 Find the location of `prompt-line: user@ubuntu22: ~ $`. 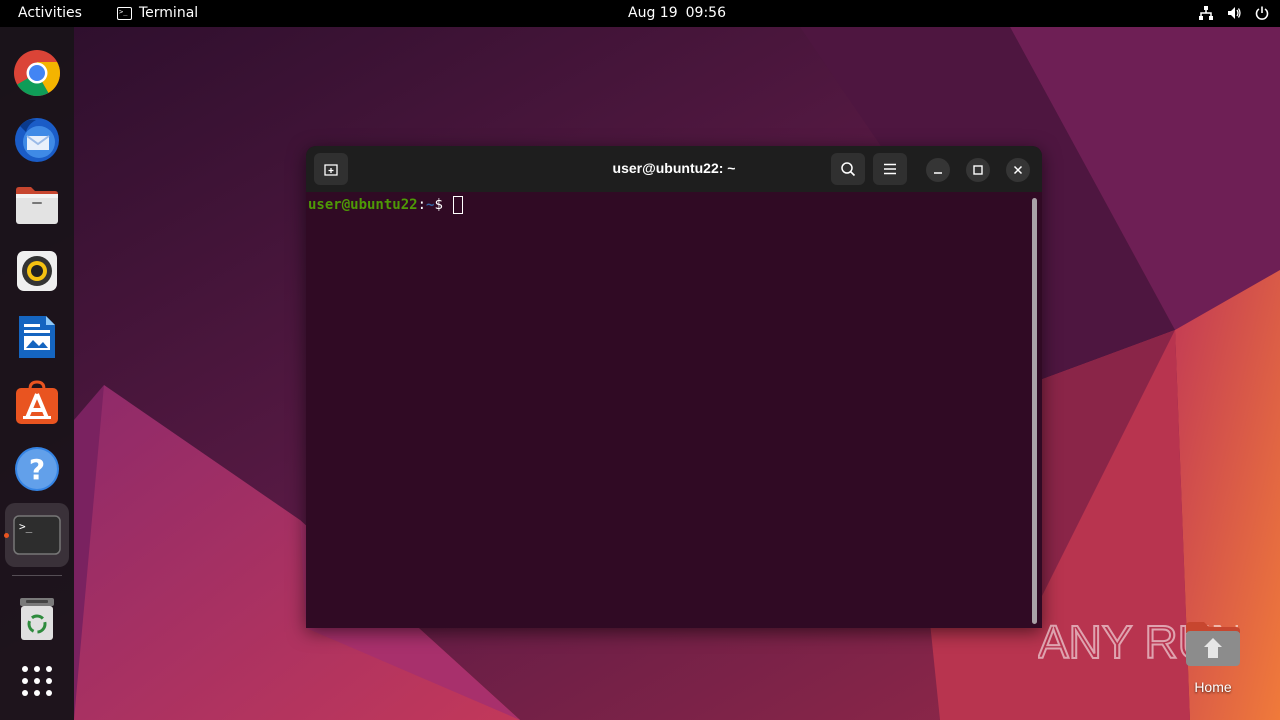

prompt-line: user@ubuntu22: ~ $ is located at coordinates (386, 205).